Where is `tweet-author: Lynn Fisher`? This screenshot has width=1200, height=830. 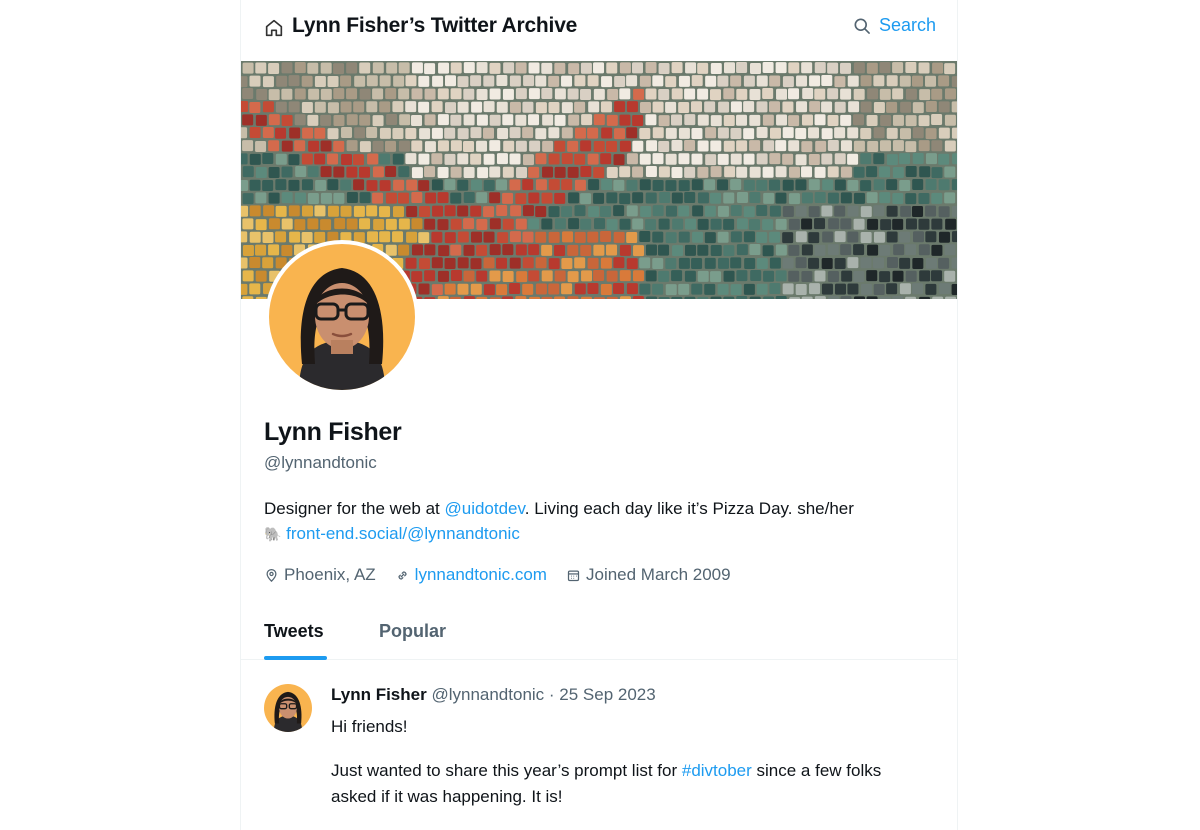 tweet-author: Lynn Fisher is located at coordinates (379, 694).